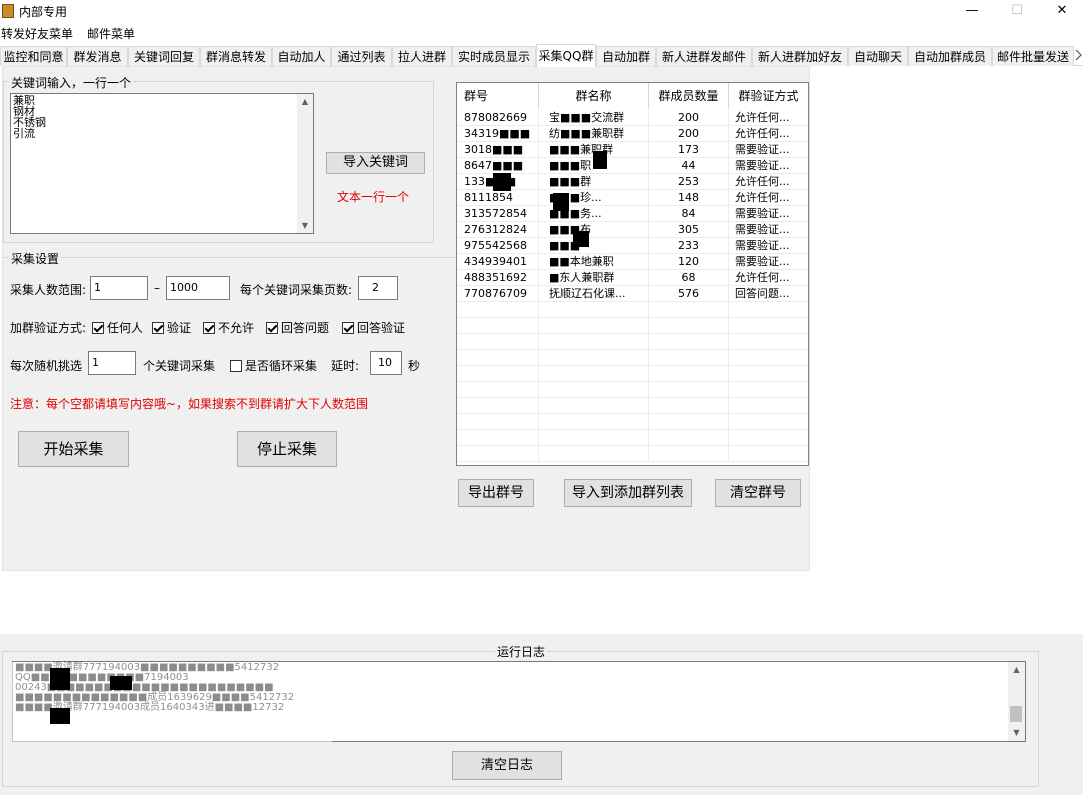 The width and height of the screenshot is (1083, 795). Describe the element at coordinates (758, 493) in the screenshot. I see `clear-groups-button: 清空群号` at that location.